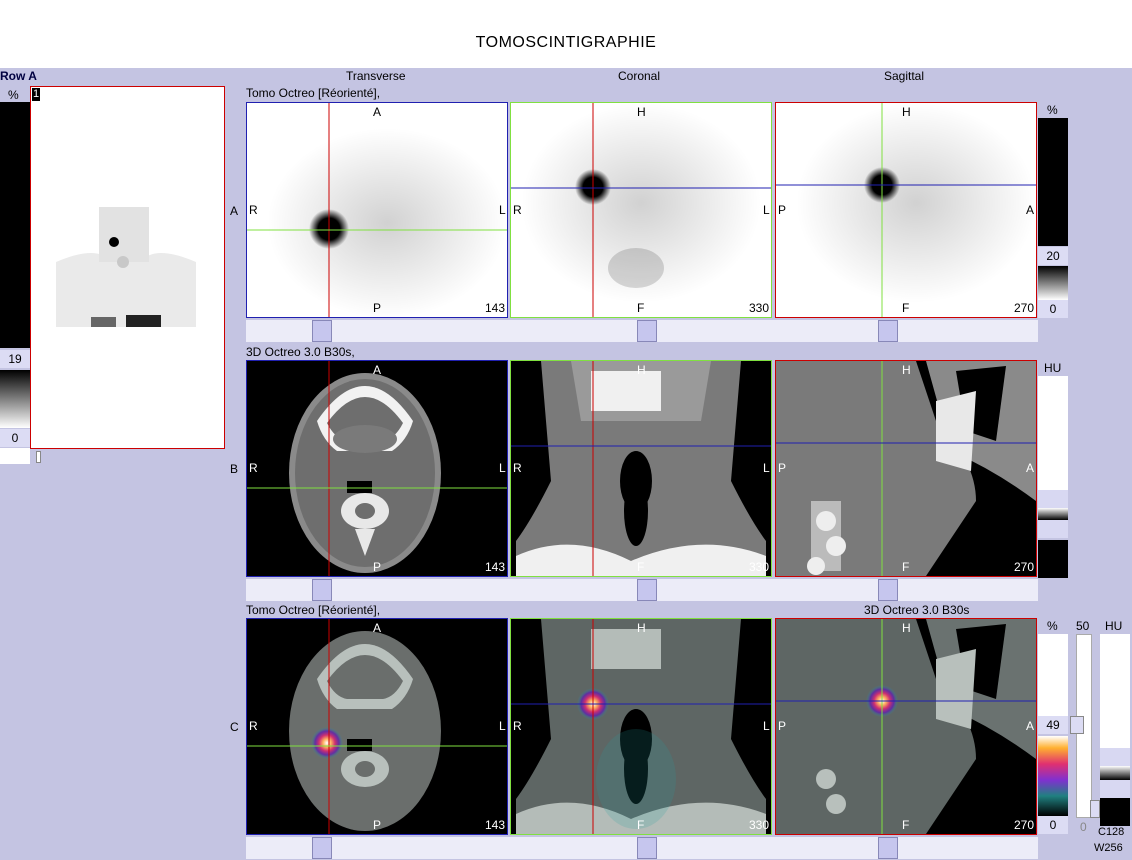 This screenshot has height=860, width=1132. Describe the element at coordinates (15, 399) in the screenshot. I see `grayscale-bar` at that location.